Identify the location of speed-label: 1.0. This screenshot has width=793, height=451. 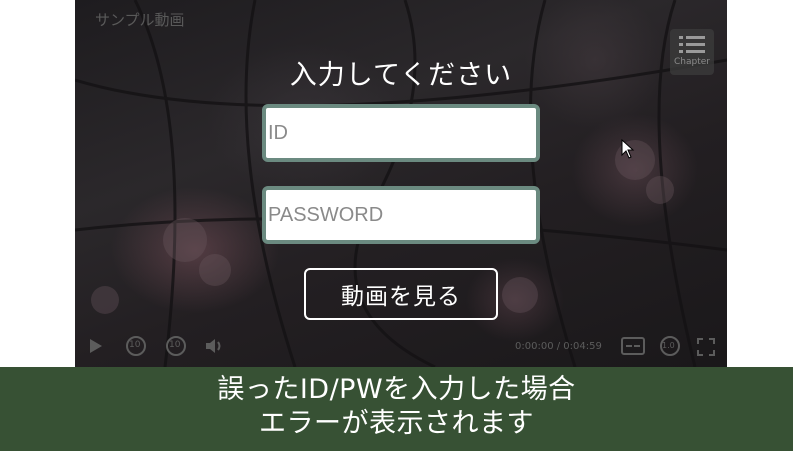
(668, 345).